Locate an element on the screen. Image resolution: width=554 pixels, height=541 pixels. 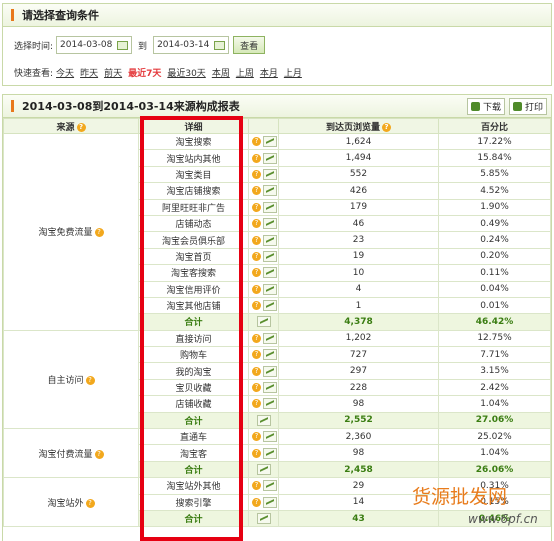
percent-cell: 12.75% is located at coordinates (494, 338).